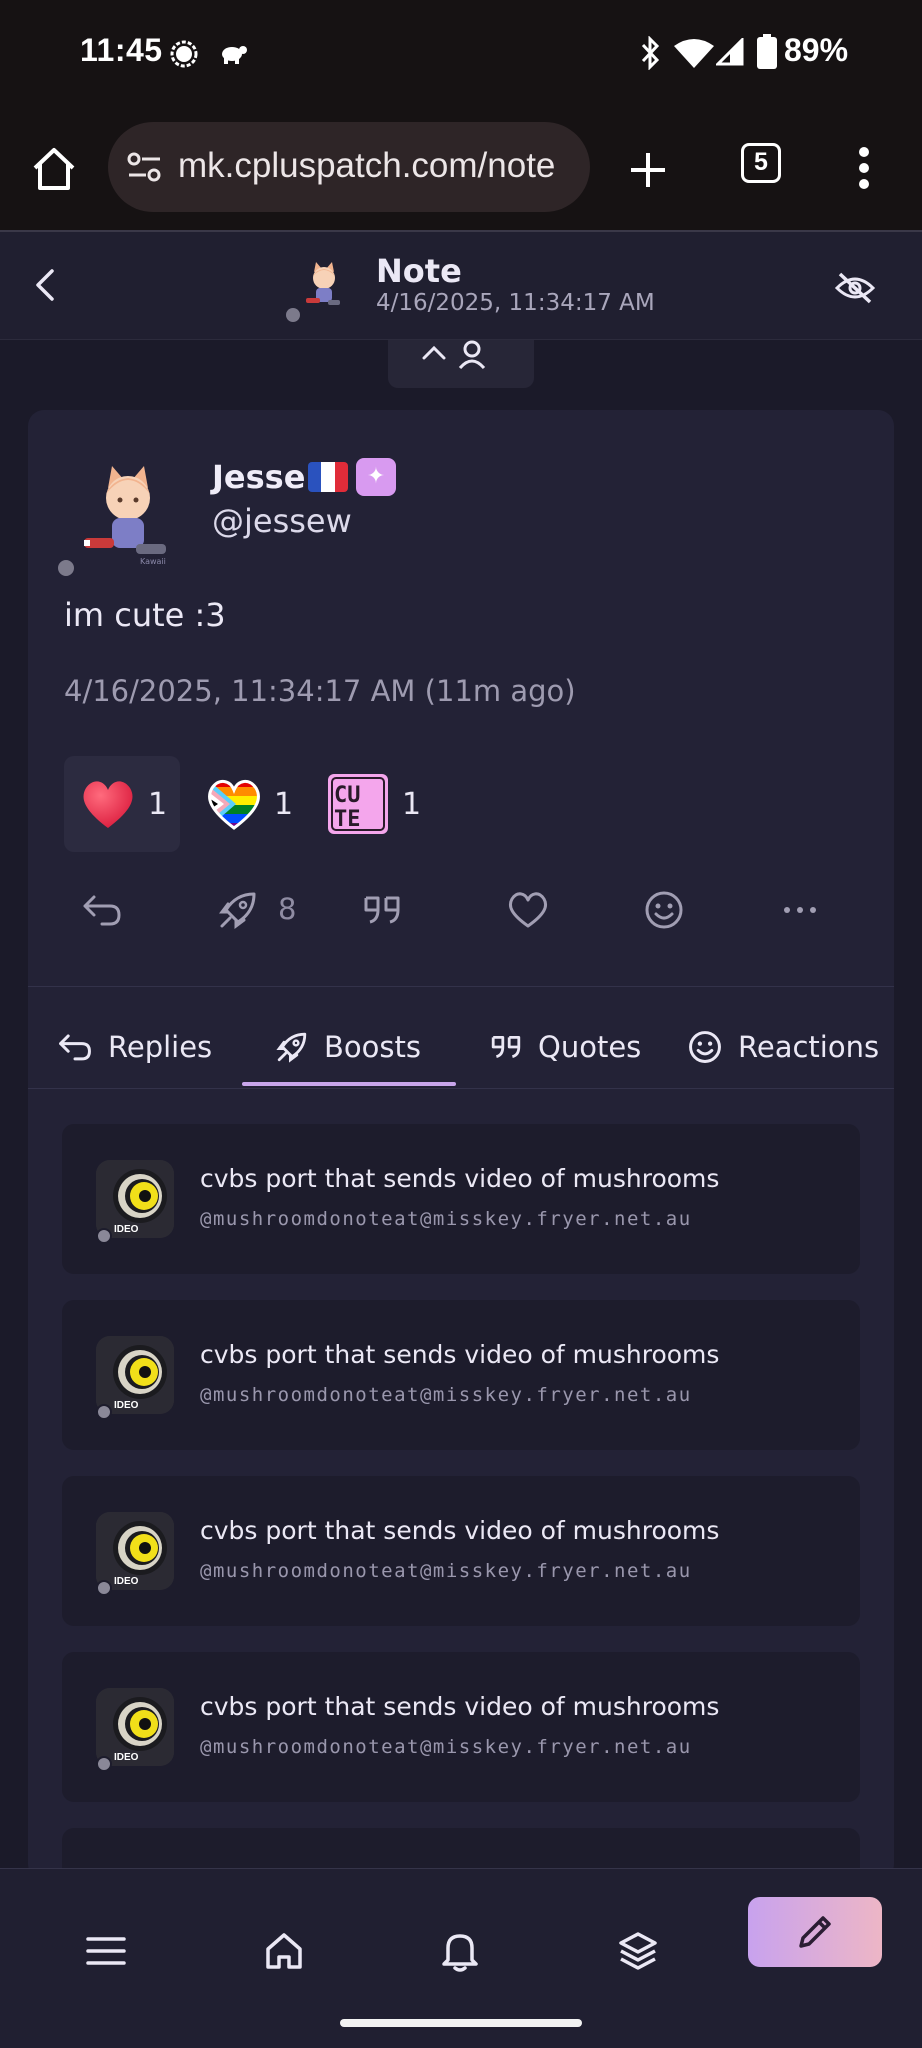 This screenshot has width=922, height=2048. I want to click on home-button, so click(284, 1951).